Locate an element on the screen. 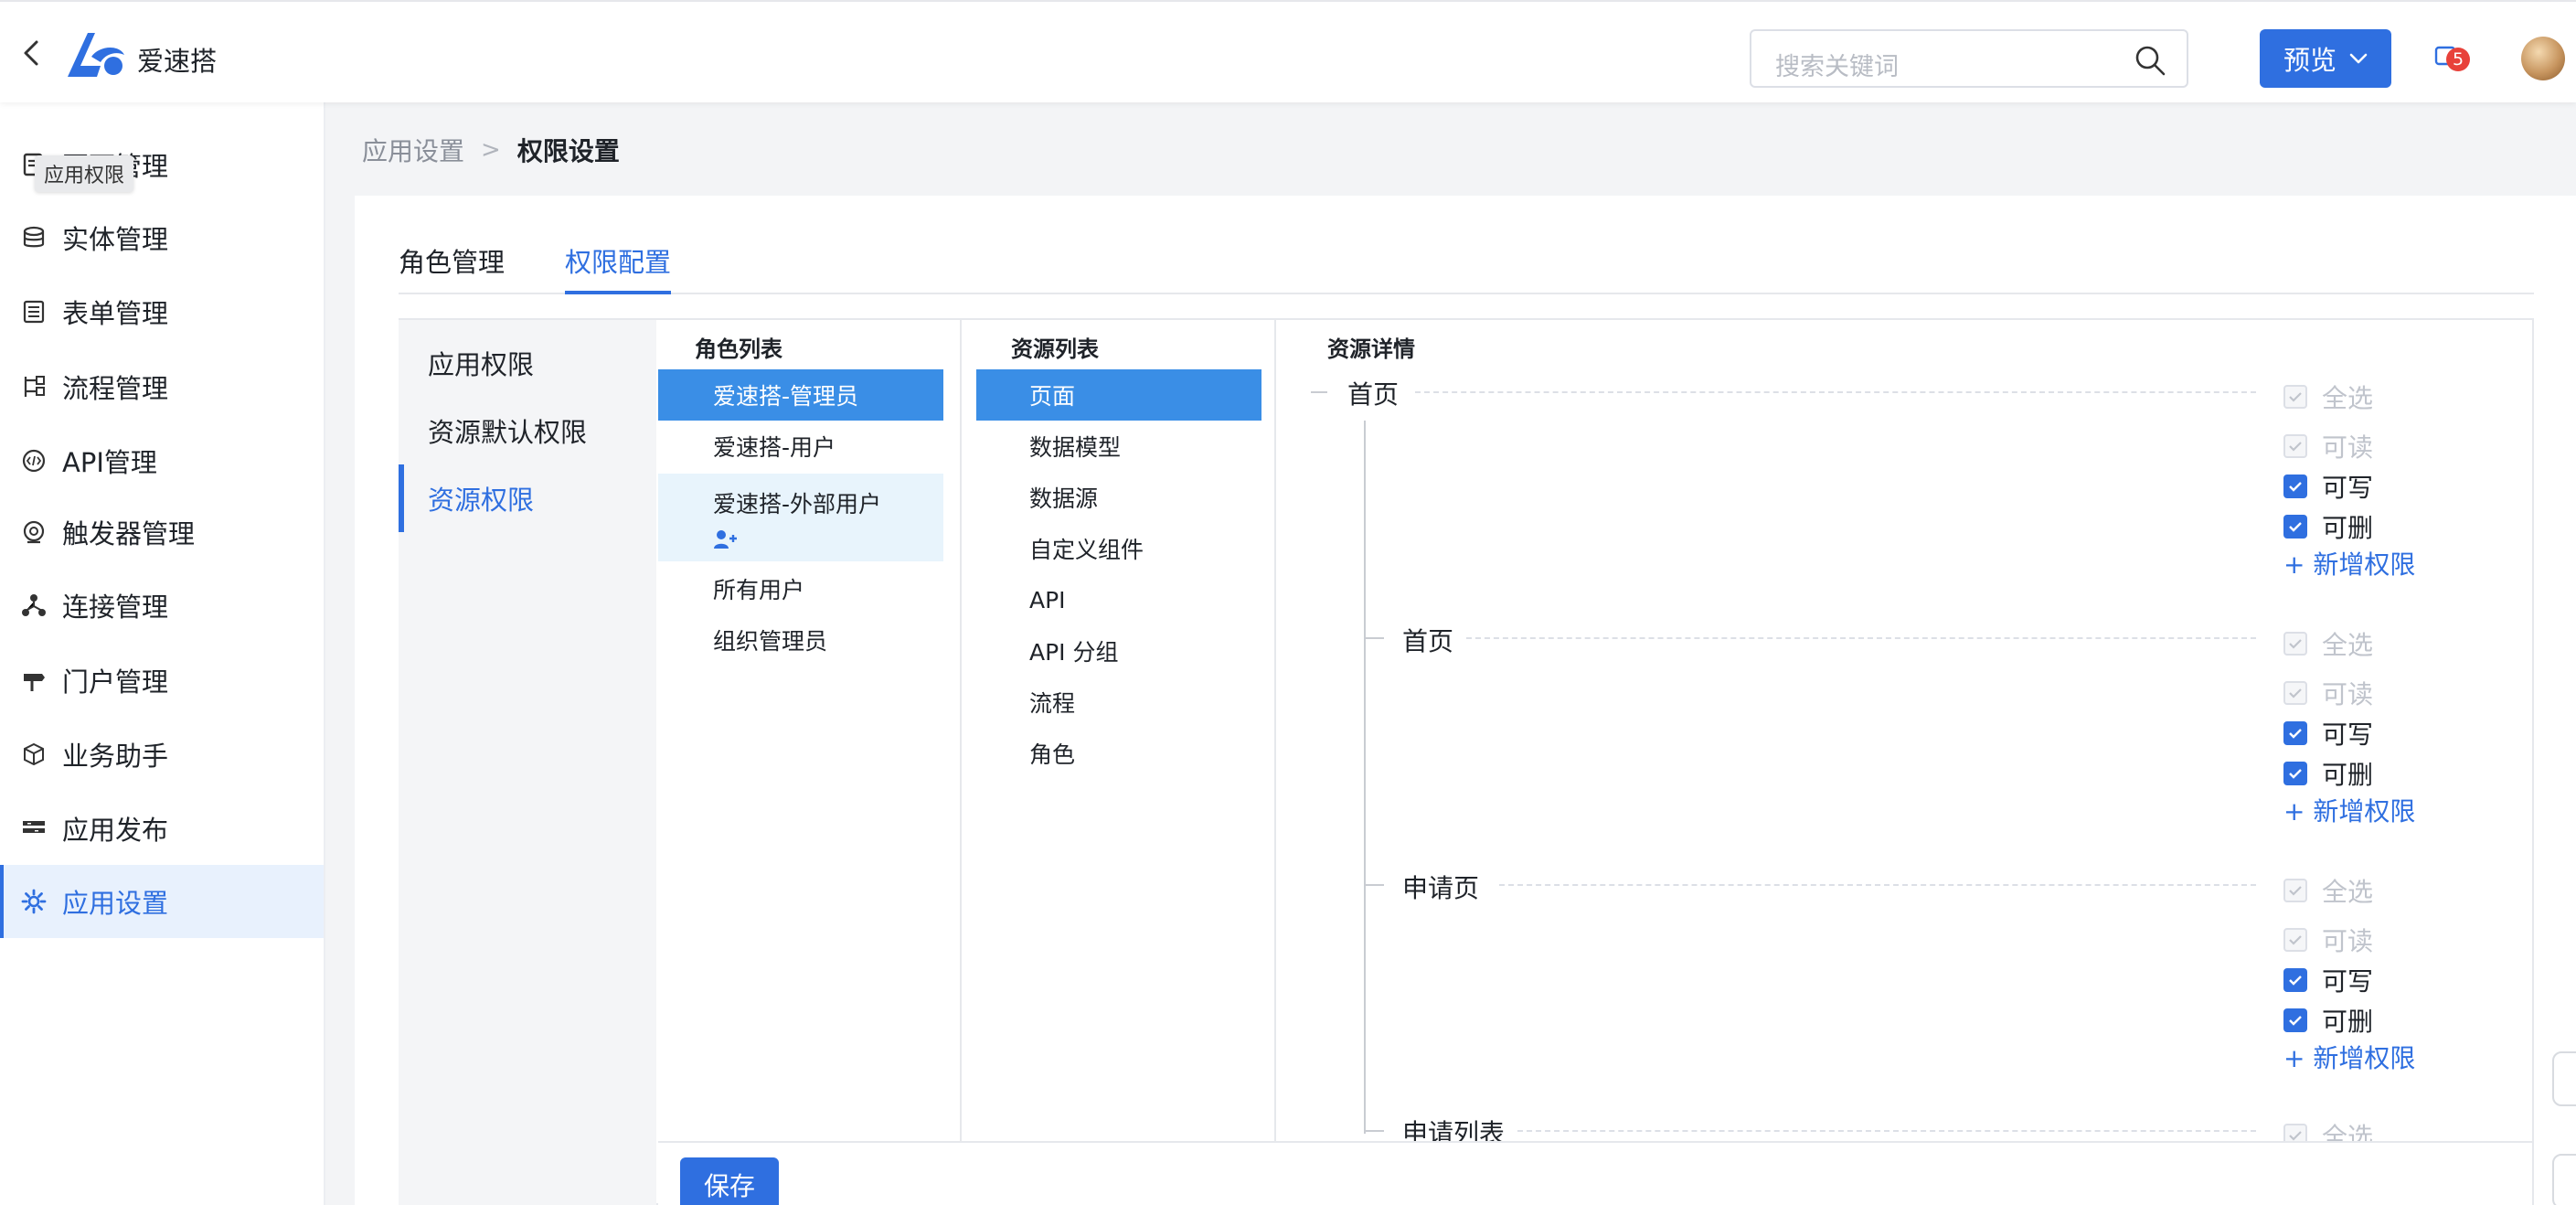  sidebar-item-label: 实体管理 is located at coordinates (115, 239).